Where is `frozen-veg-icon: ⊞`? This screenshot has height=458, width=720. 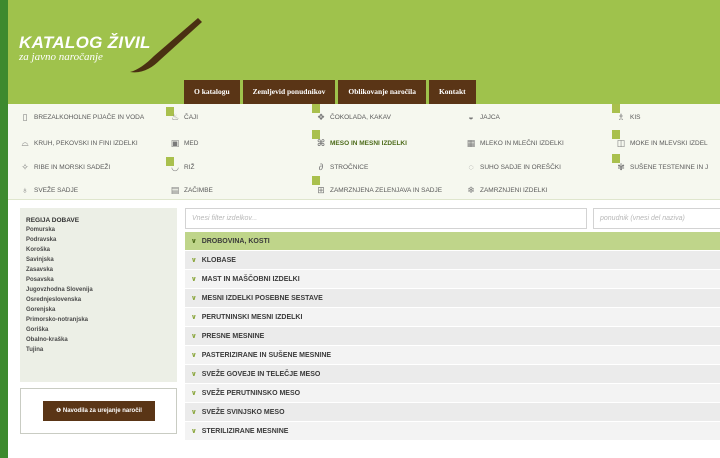
frozen-veg-icon: ⊞ is located at coordinates (321, 190).